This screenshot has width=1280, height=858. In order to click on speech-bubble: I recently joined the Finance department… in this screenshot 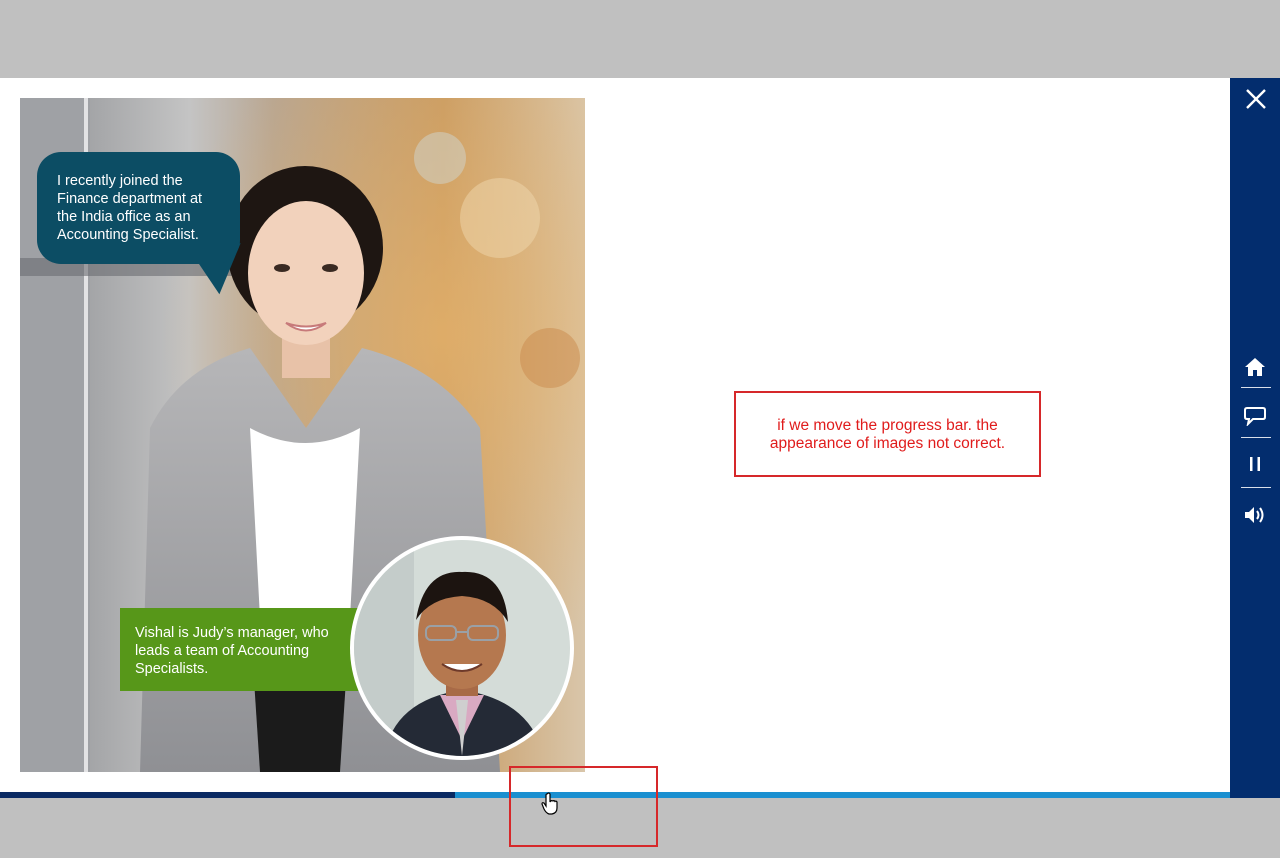, I will do `click(138, 208)`.